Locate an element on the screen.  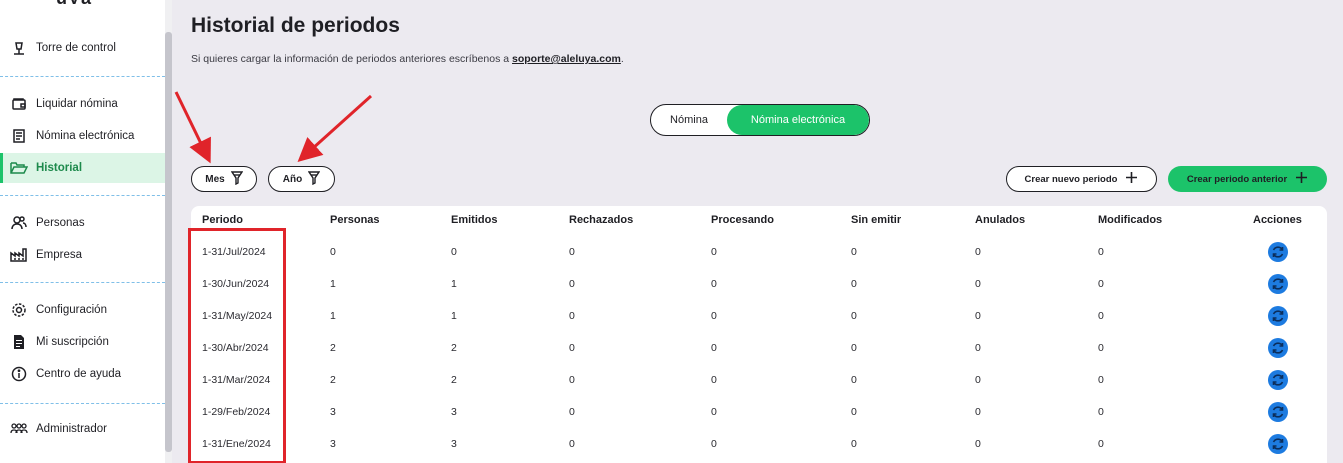
create-previous-period-button: Crear periodo anterior is located at coordinates (1247, 179).